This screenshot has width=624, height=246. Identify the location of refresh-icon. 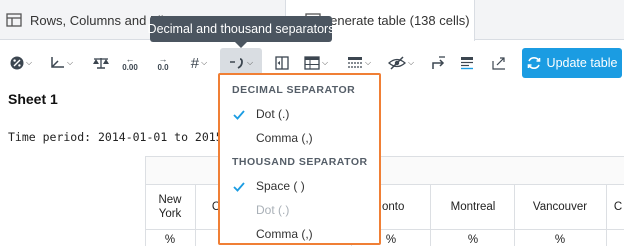
(534, 63).